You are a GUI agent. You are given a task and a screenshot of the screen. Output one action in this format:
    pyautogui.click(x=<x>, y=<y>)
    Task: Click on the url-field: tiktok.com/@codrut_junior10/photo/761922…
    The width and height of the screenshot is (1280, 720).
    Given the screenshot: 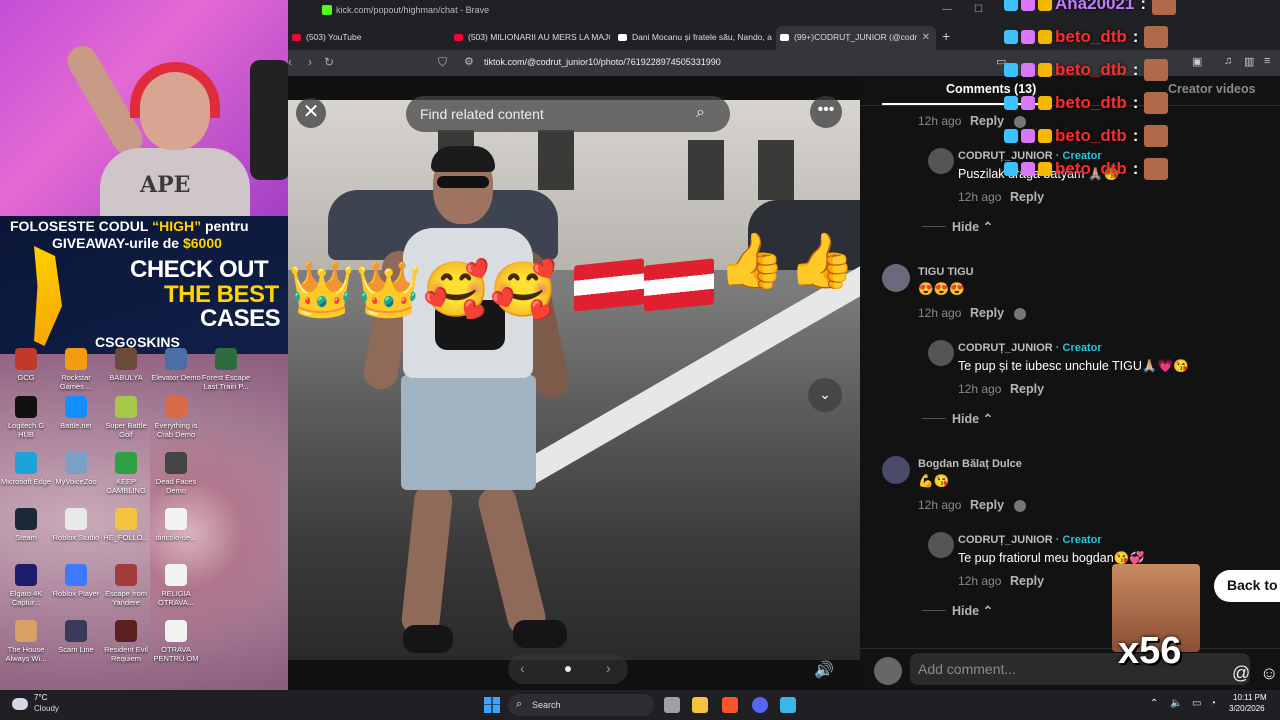 What is the action you would take?
    pyautogui.click(x=602, y=62)
    